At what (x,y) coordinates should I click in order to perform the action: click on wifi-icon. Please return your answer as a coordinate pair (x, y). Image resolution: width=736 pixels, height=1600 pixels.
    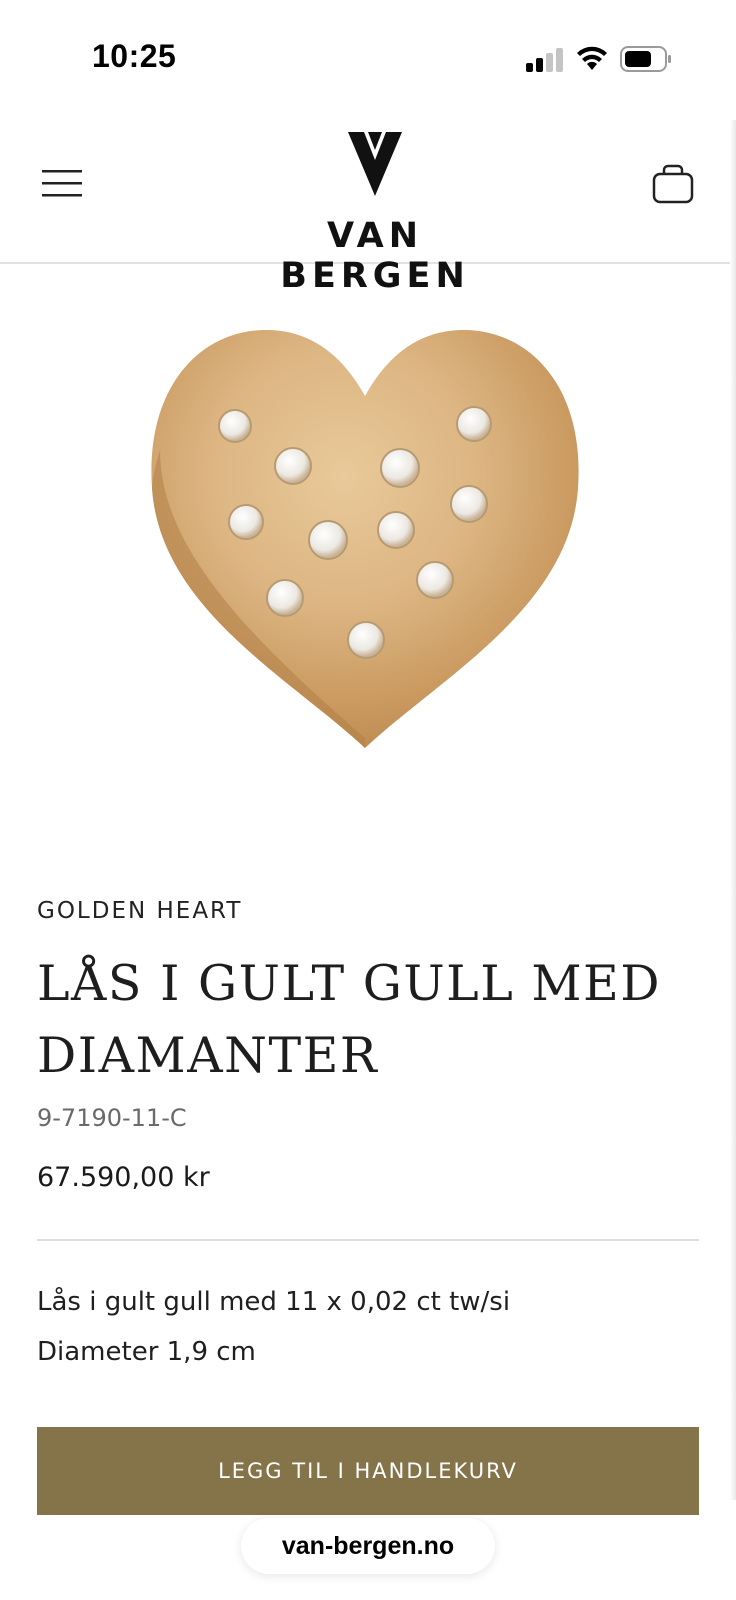
    Looking at the image, I should click on (592, 58).